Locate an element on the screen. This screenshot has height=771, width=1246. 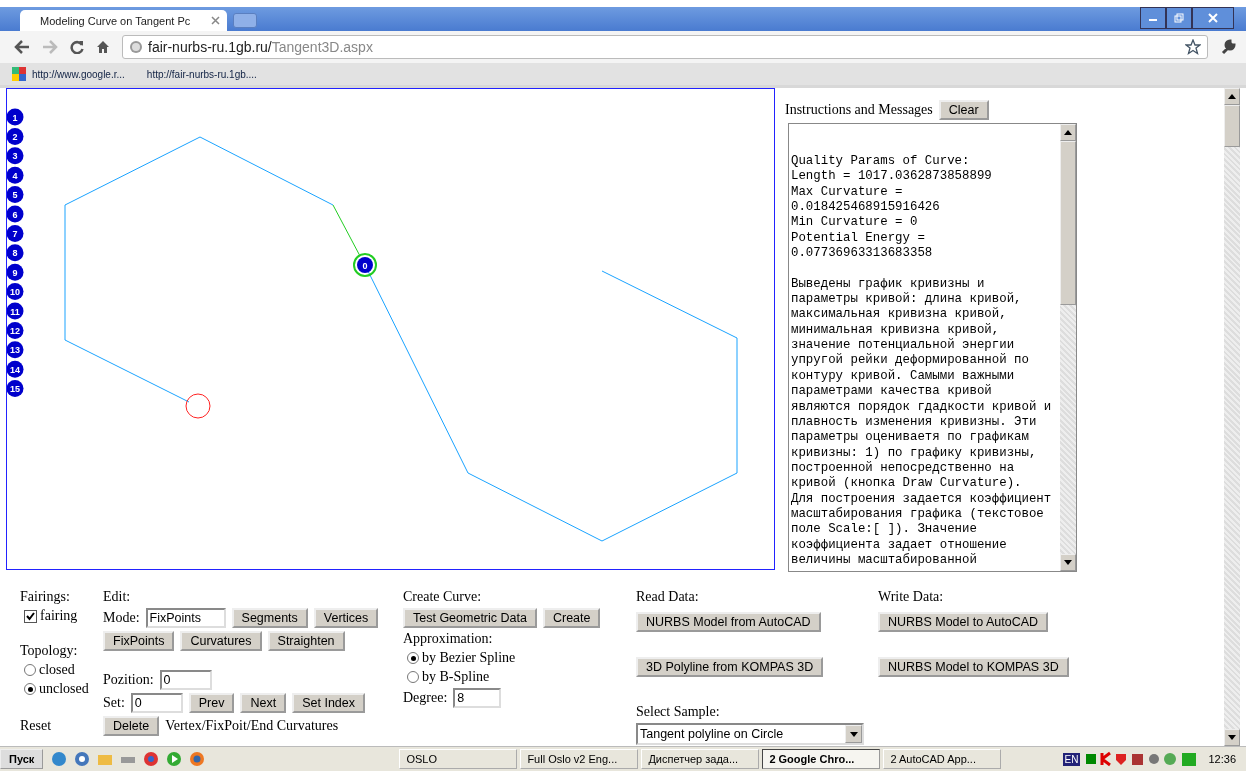
mode-button: FixPoints is located at coordinates (139, 641).